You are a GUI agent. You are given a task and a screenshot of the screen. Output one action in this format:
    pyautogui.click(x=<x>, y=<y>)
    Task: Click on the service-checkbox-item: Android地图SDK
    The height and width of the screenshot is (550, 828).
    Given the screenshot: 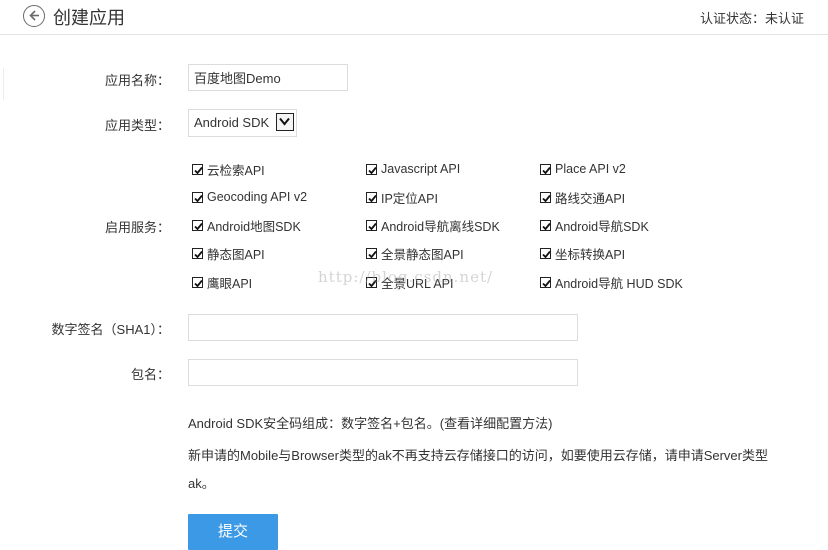 What is the action you would take?
    pyautogui.click(x=246, y=225)
    